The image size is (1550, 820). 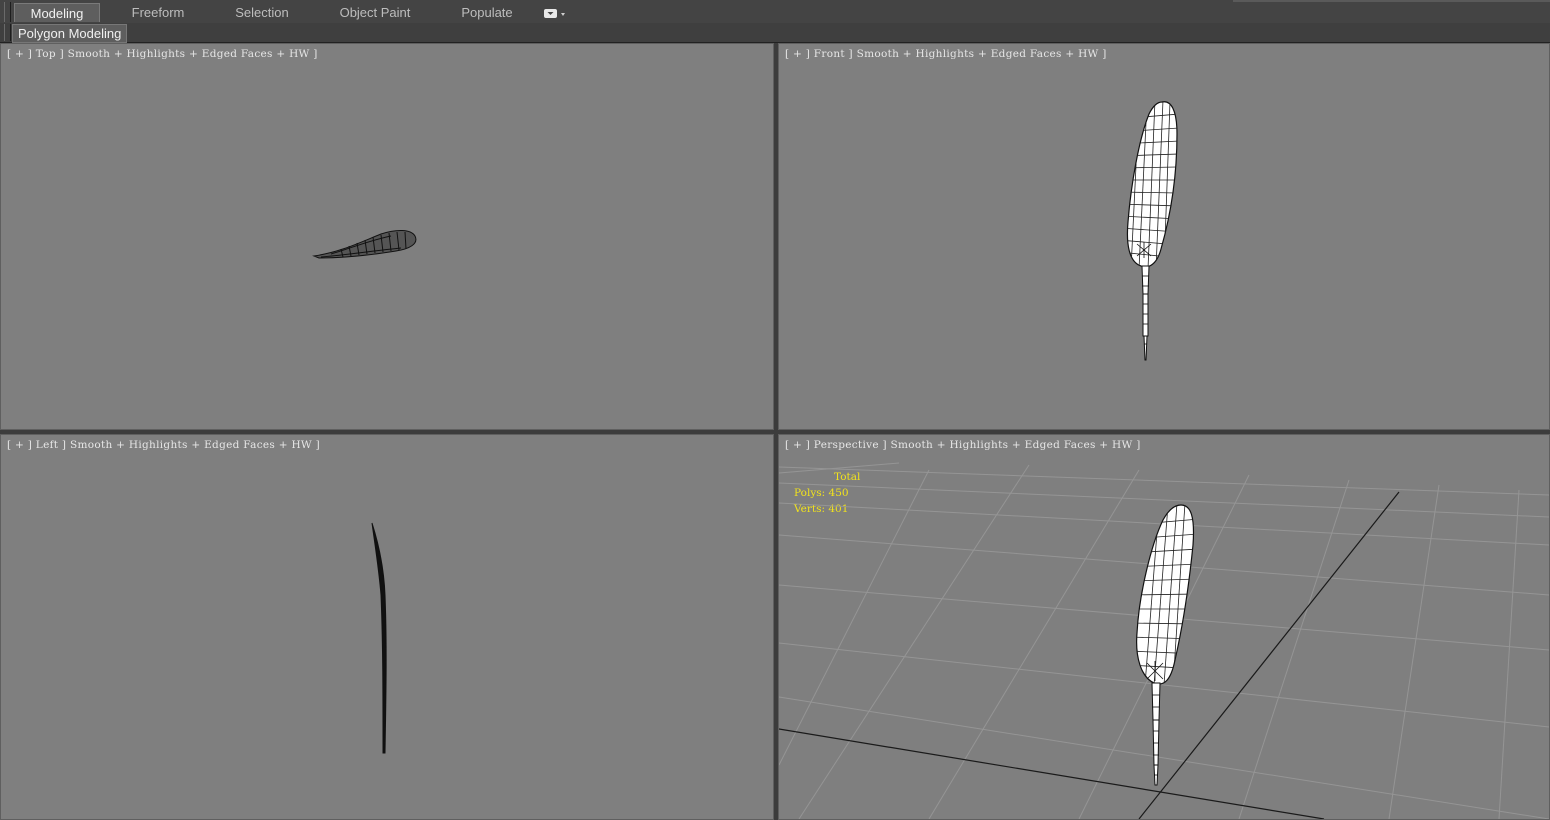 What do you see at coordinates (379, 638) in the screenshot?
I see `feather-side-view-model` at bounding box center [379, 638].